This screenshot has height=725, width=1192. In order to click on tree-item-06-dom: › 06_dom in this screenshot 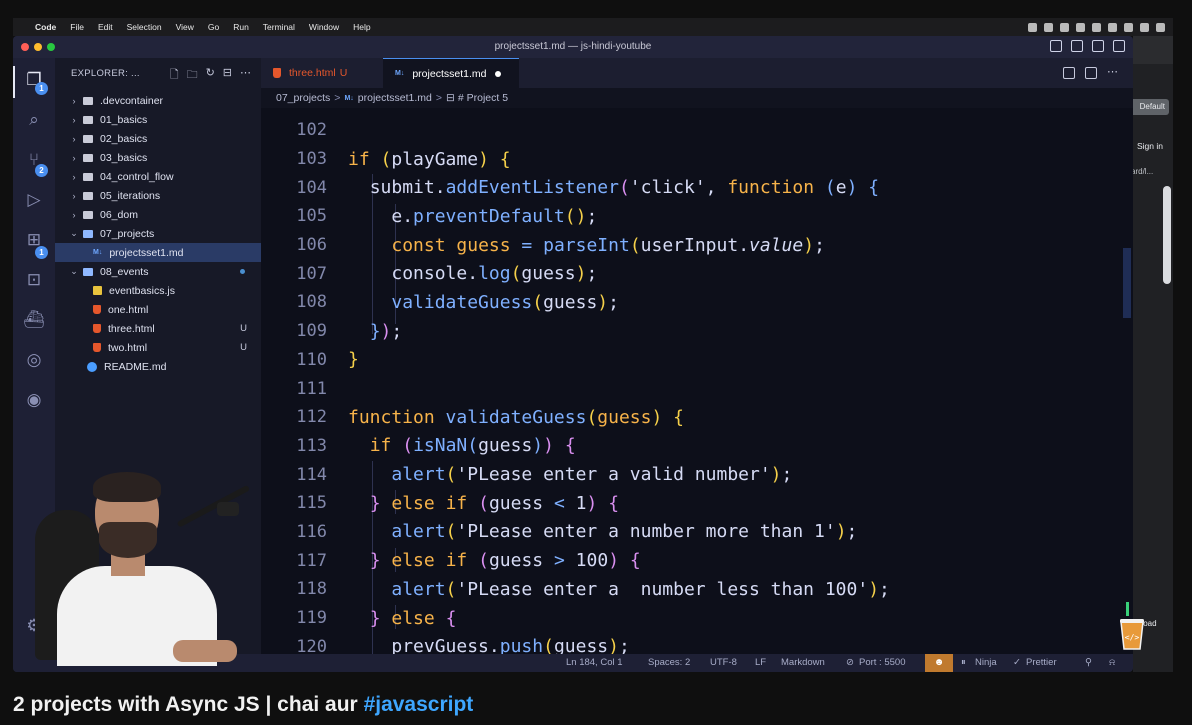, I will do `click(158, 214)`.